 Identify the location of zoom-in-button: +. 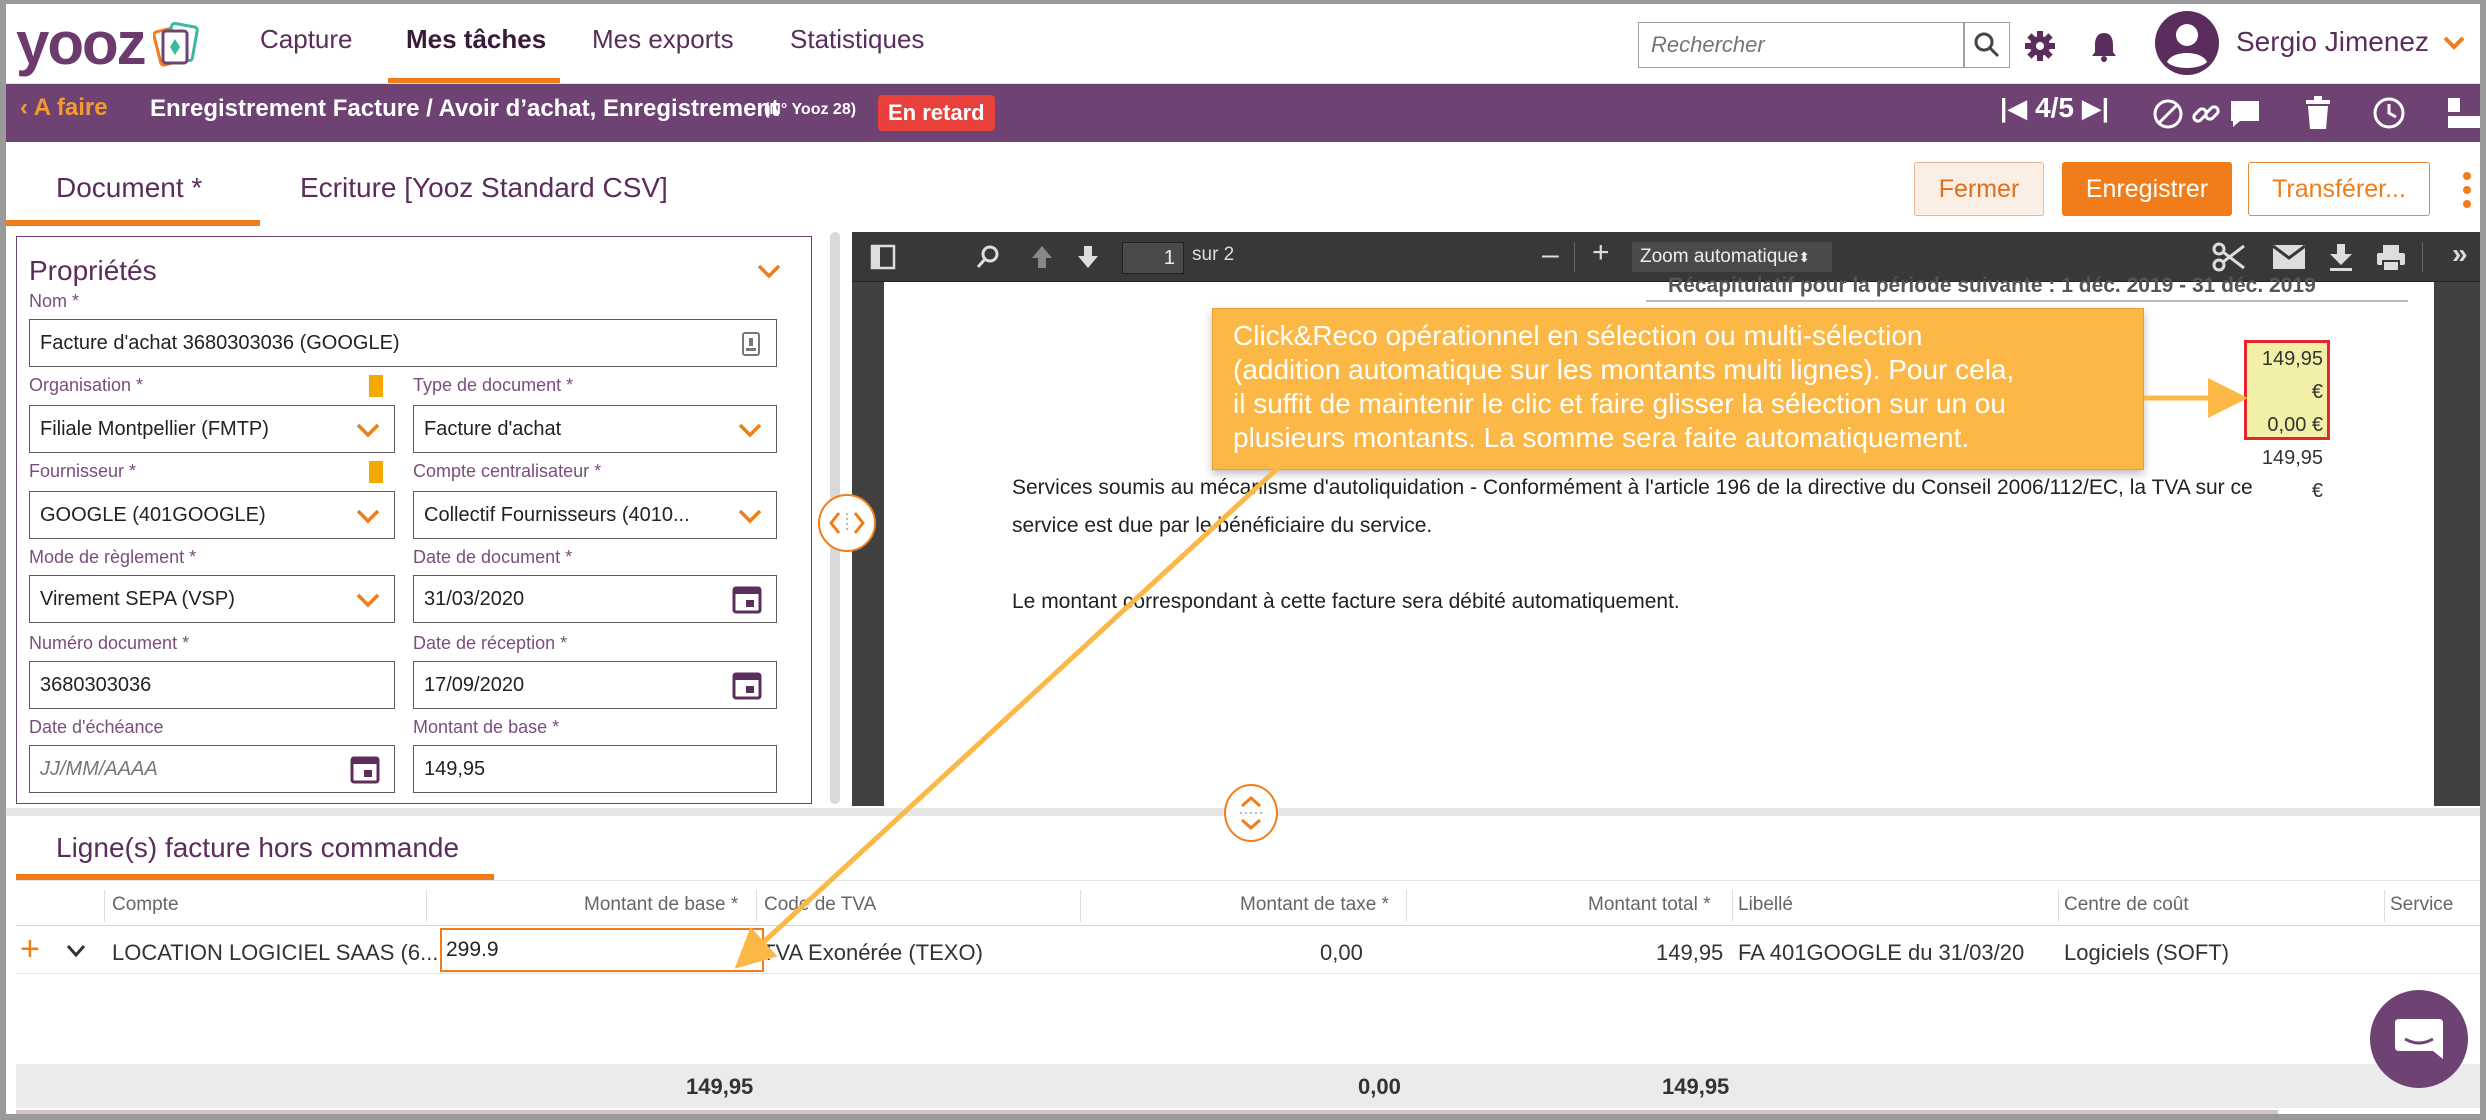
(1601, 253).